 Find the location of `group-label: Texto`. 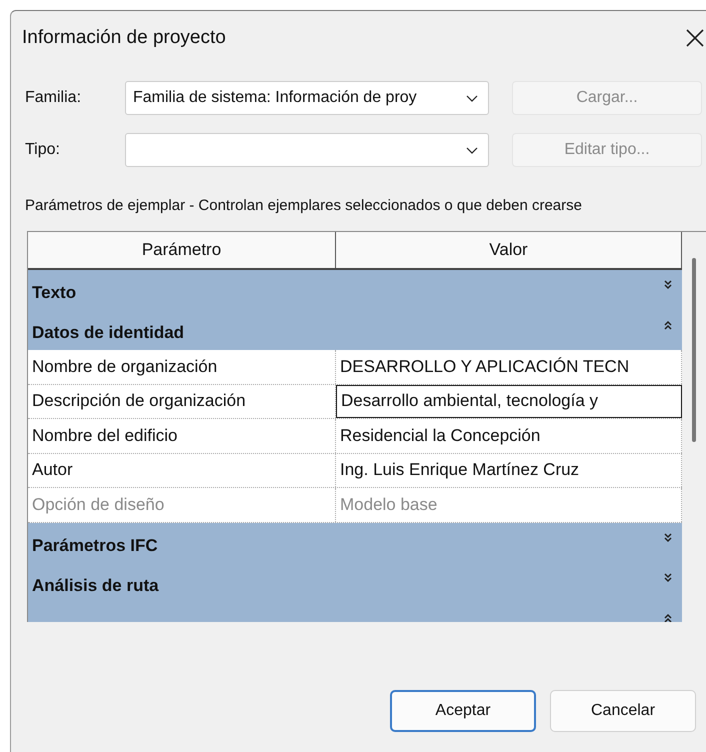

group-label: Texto is located at coordinates (54, 292).